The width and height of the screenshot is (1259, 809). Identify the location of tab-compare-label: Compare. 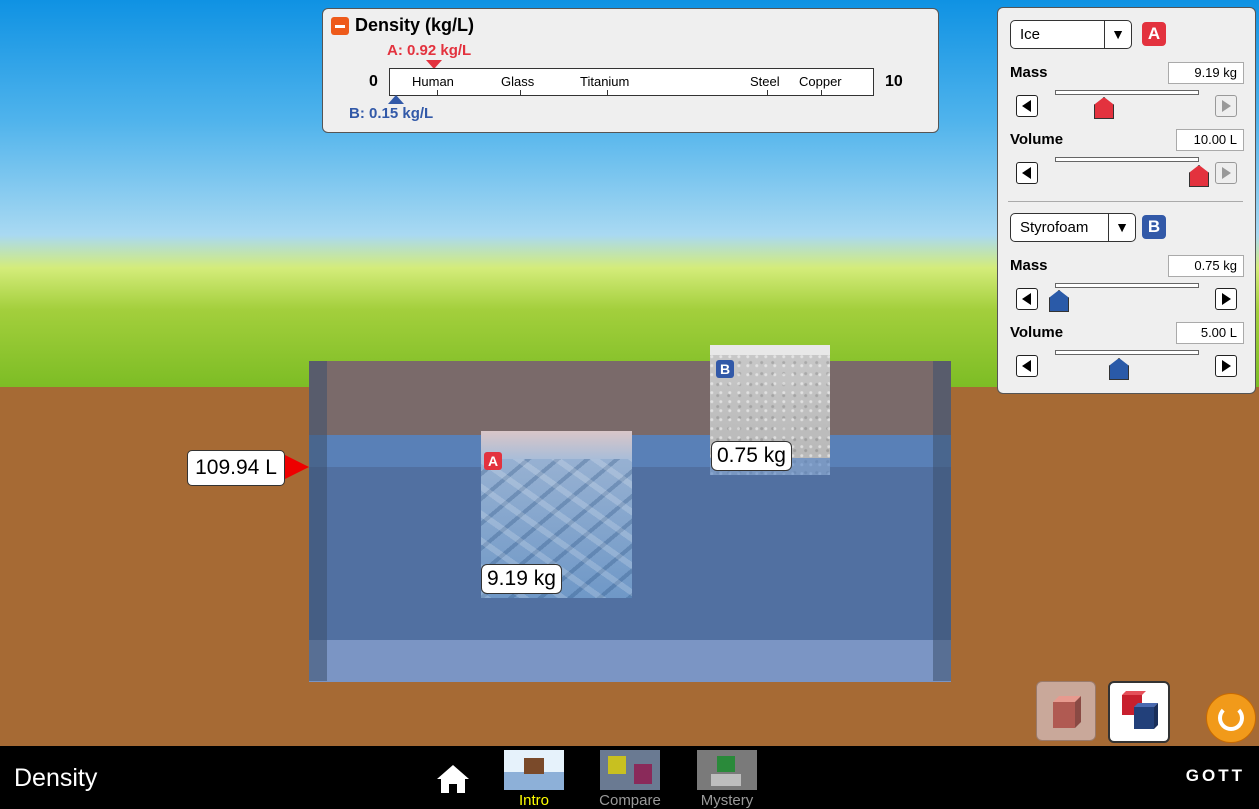
(630, 800).